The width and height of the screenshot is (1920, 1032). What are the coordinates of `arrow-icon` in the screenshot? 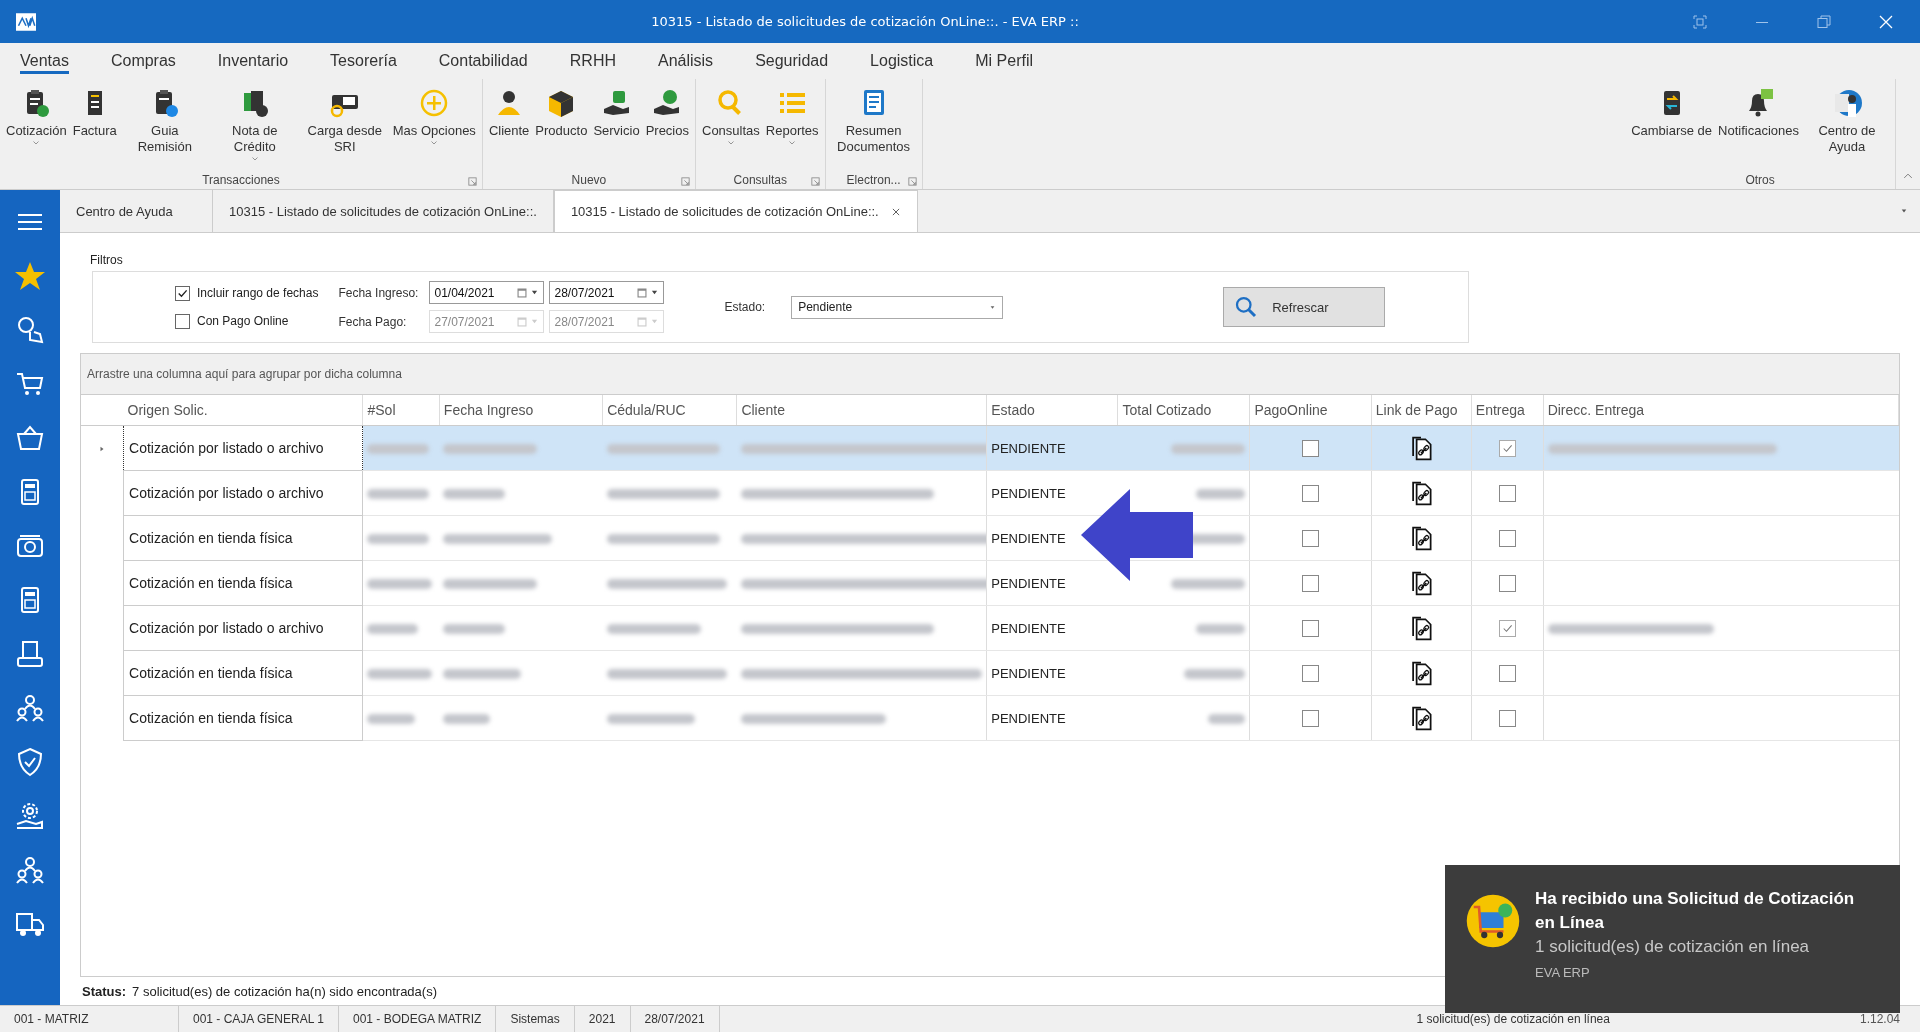 It's located at (1137, 535).